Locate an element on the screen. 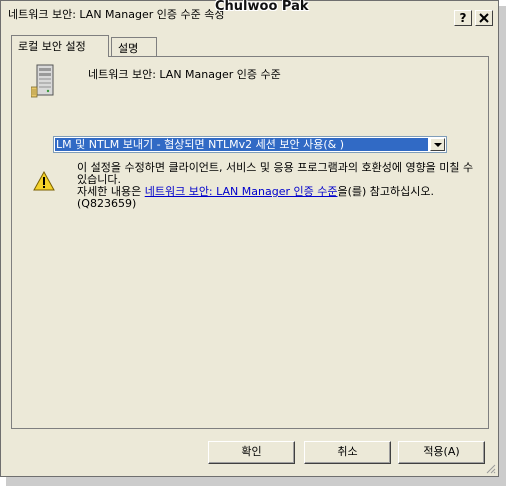  window-title: 네트워크 보안: LAN Manager 인증 수준 속성 is located at coordinates (116, 14).